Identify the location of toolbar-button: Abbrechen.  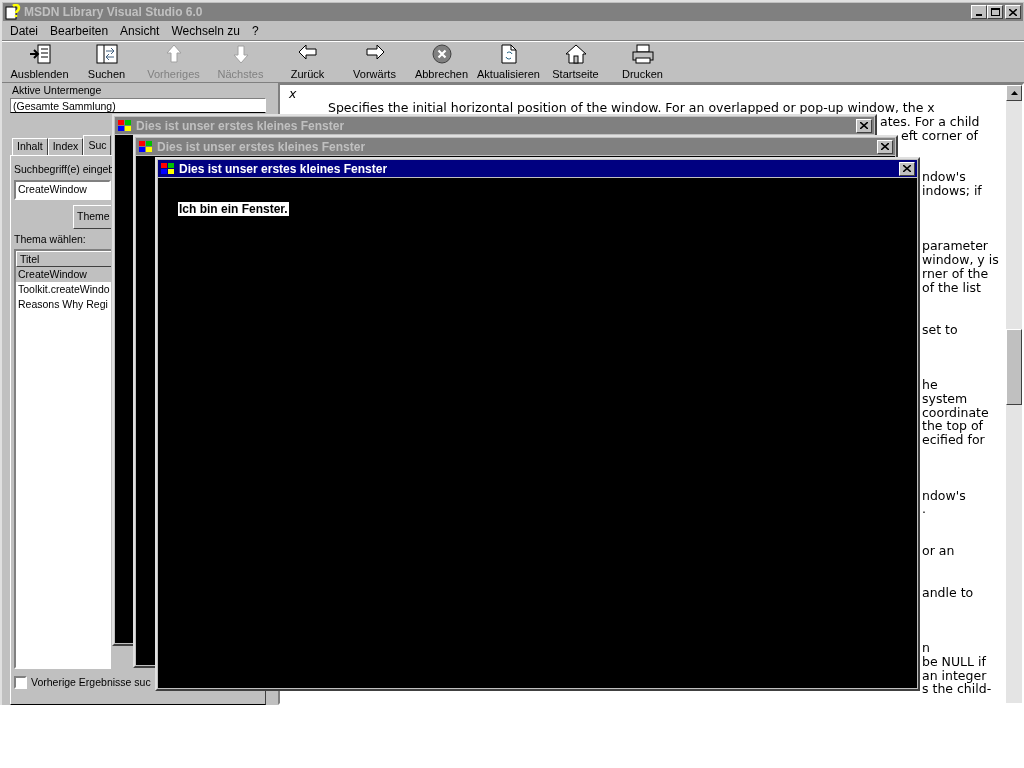
(441, 62).